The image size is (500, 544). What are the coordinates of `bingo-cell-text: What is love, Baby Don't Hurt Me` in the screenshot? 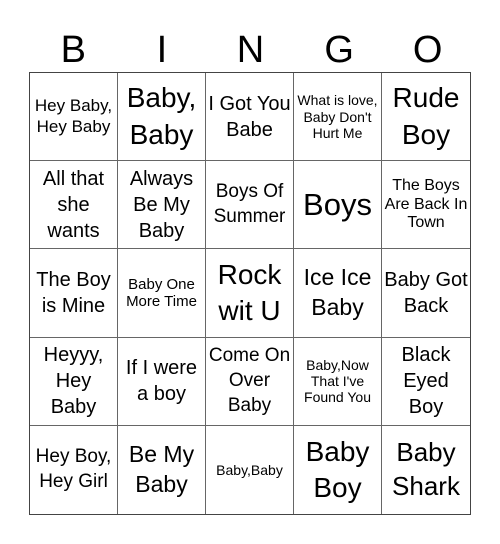 It's located at (337, 116).